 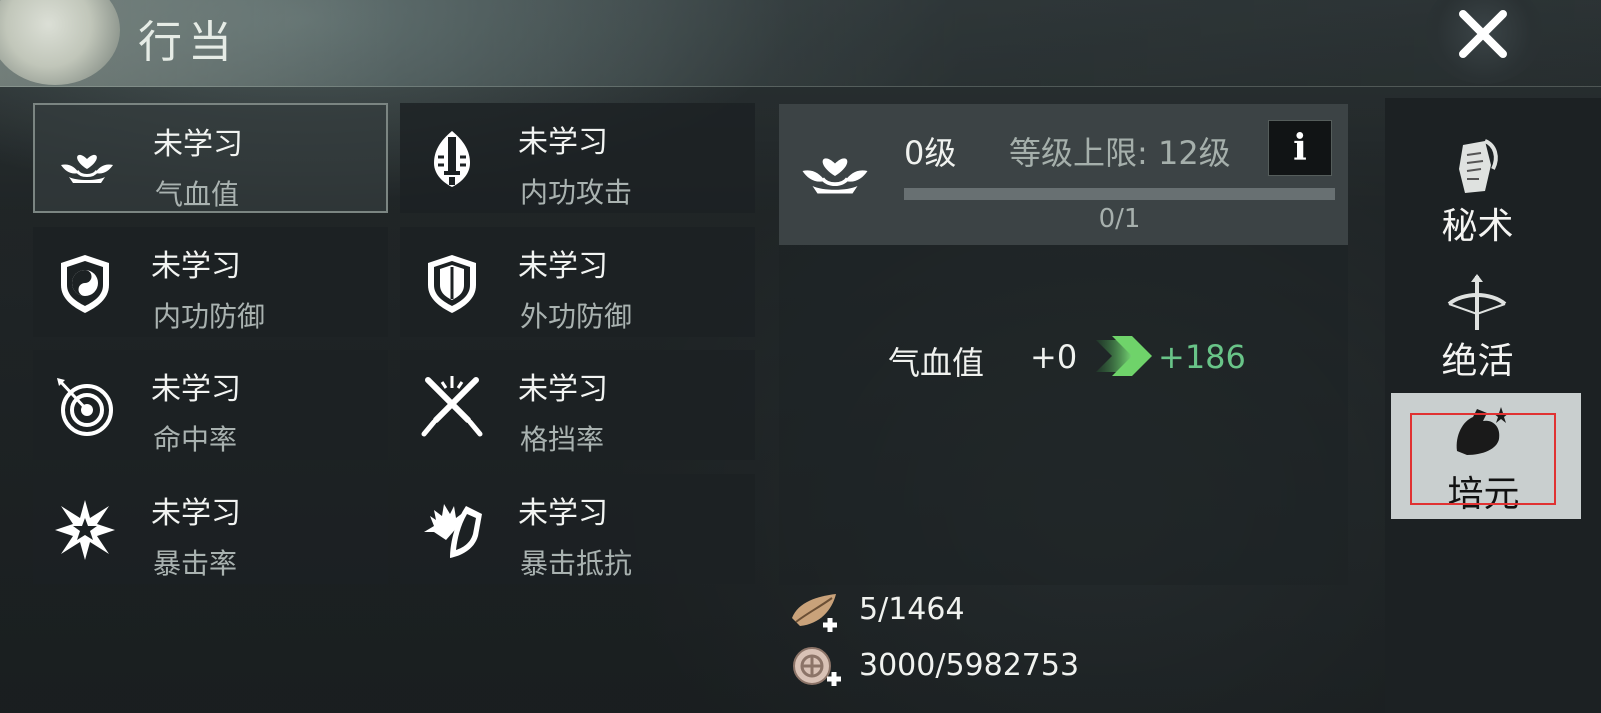 I want to click on resource-leaf-value: 5/1464, so click(x=912, y=609).